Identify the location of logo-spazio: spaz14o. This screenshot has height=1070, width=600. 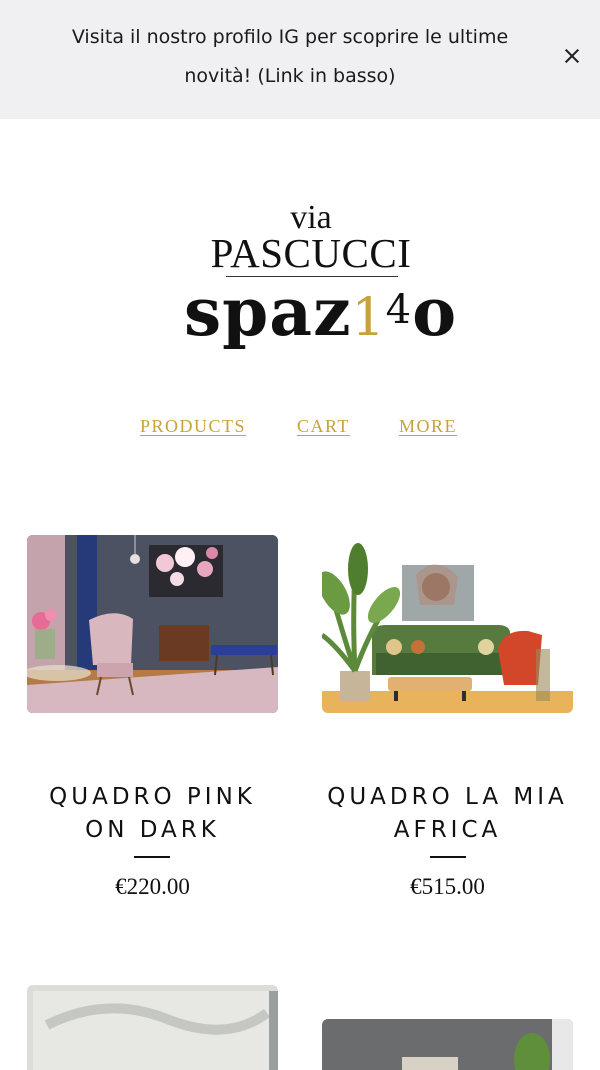
(320, 312).